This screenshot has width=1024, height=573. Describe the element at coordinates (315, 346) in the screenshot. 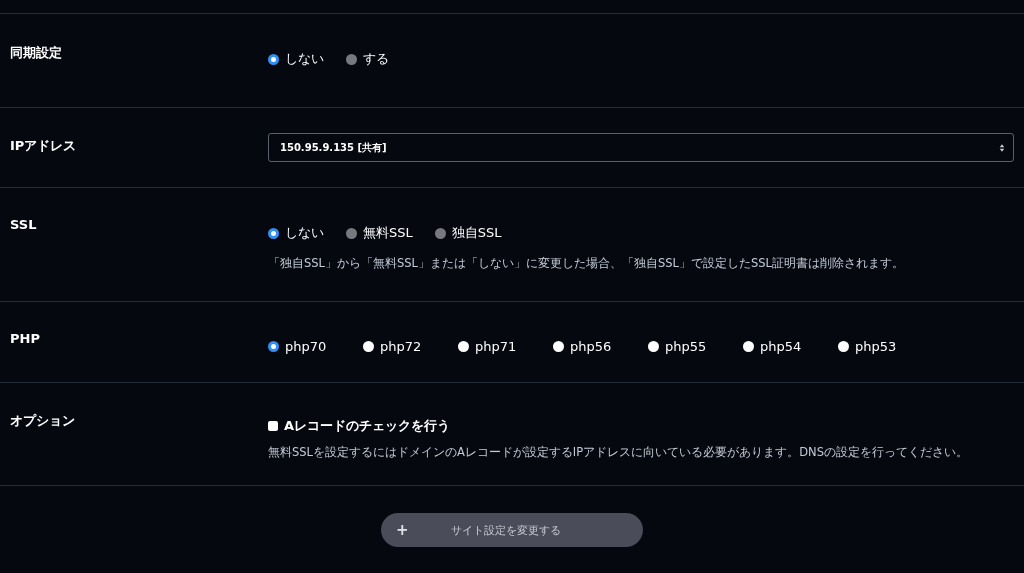

I see `radio-option: php70` at that location.